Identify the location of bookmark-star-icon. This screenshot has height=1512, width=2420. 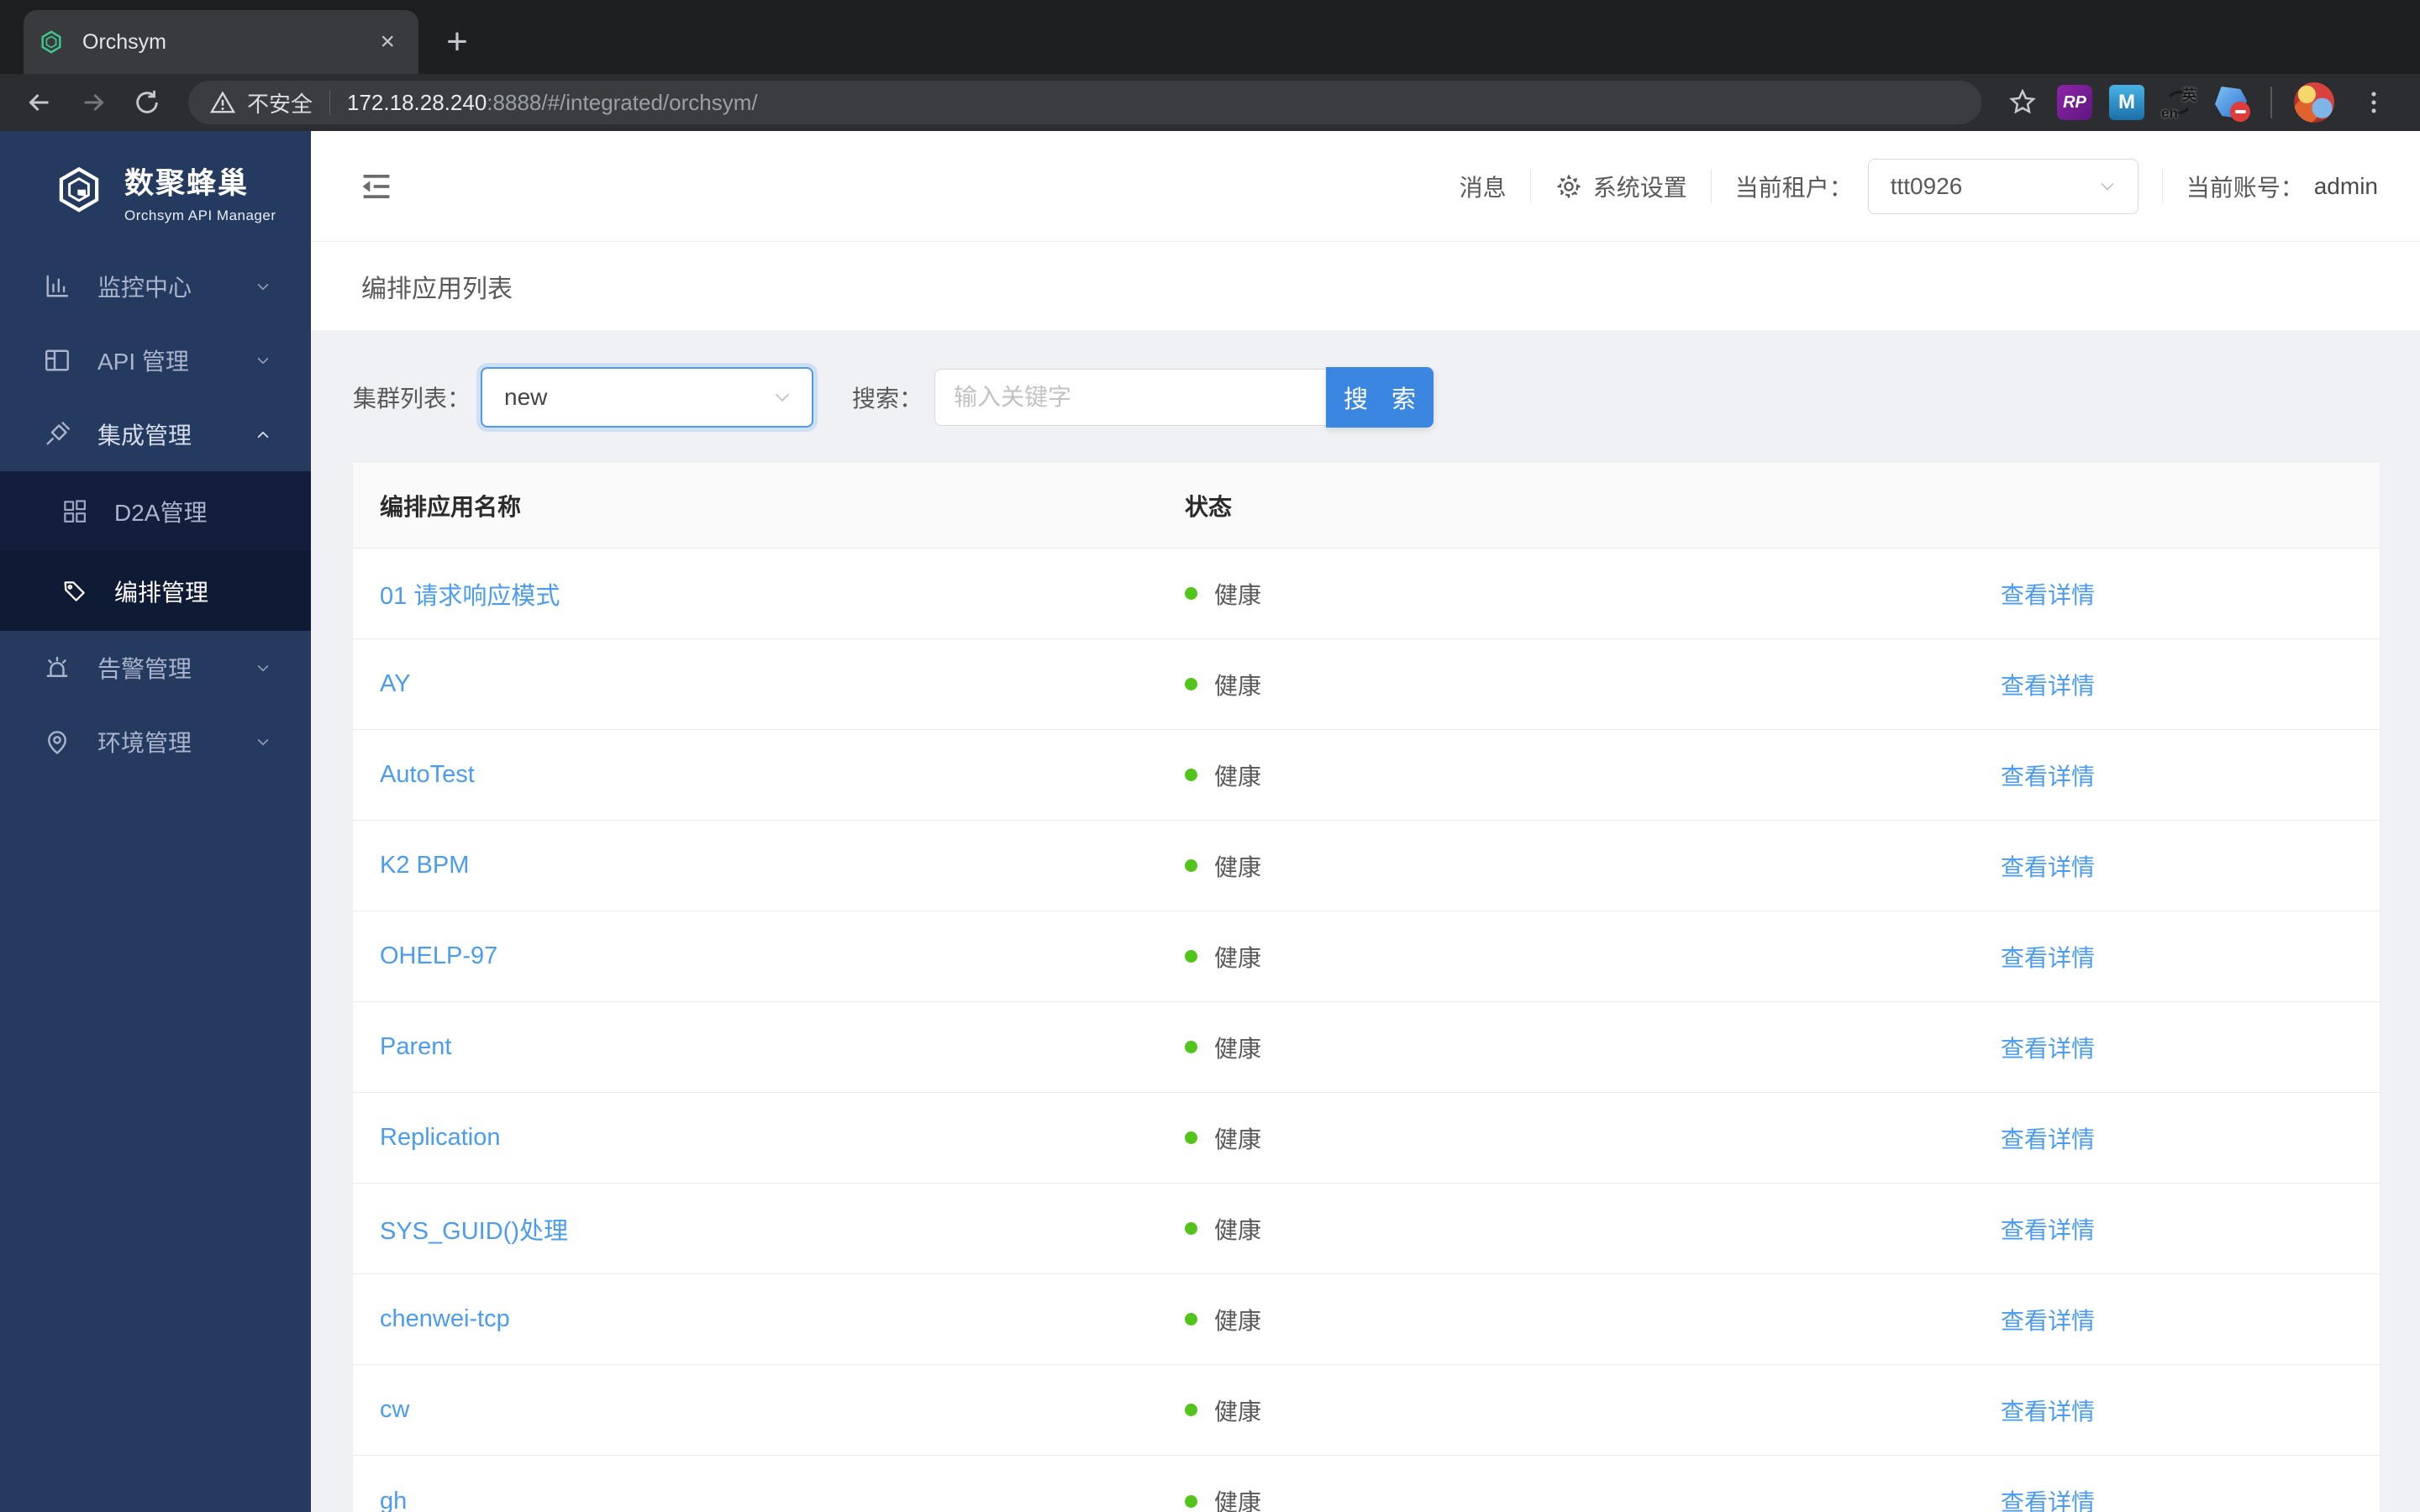
(2023, 102).